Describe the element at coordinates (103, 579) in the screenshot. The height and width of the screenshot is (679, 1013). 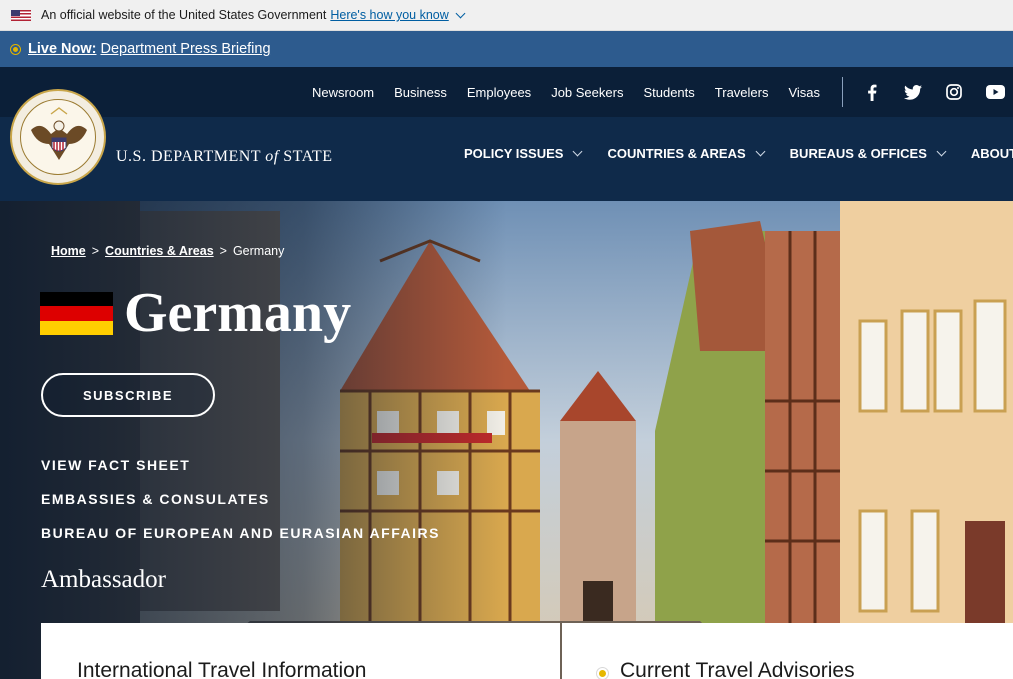
I see `ambassador-heading: Ambassador` at that location.